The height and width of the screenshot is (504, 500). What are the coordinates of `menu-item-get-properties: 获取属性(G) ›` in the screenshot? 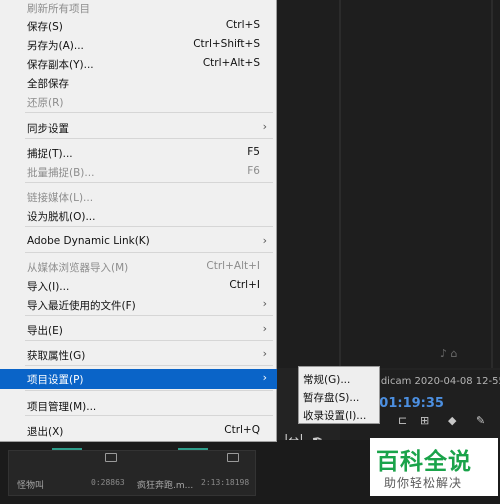 It's located at (138, 355).